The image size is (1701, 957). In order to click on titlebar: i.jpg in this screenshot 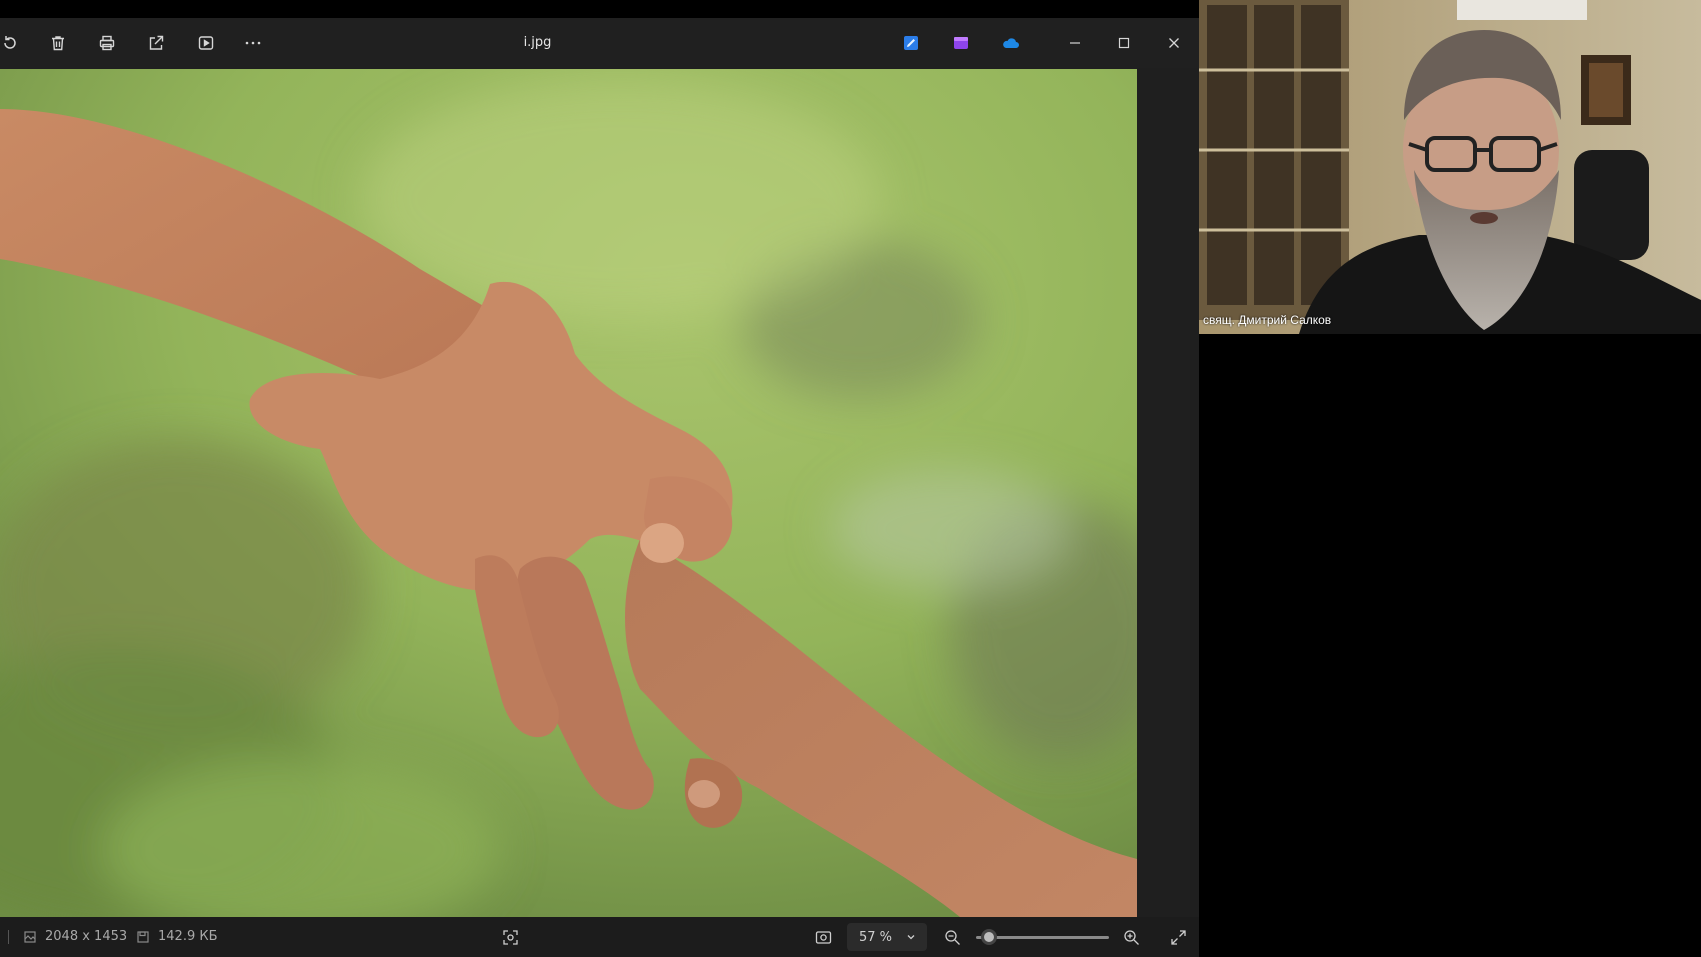, I will do `click(599, 43)`.